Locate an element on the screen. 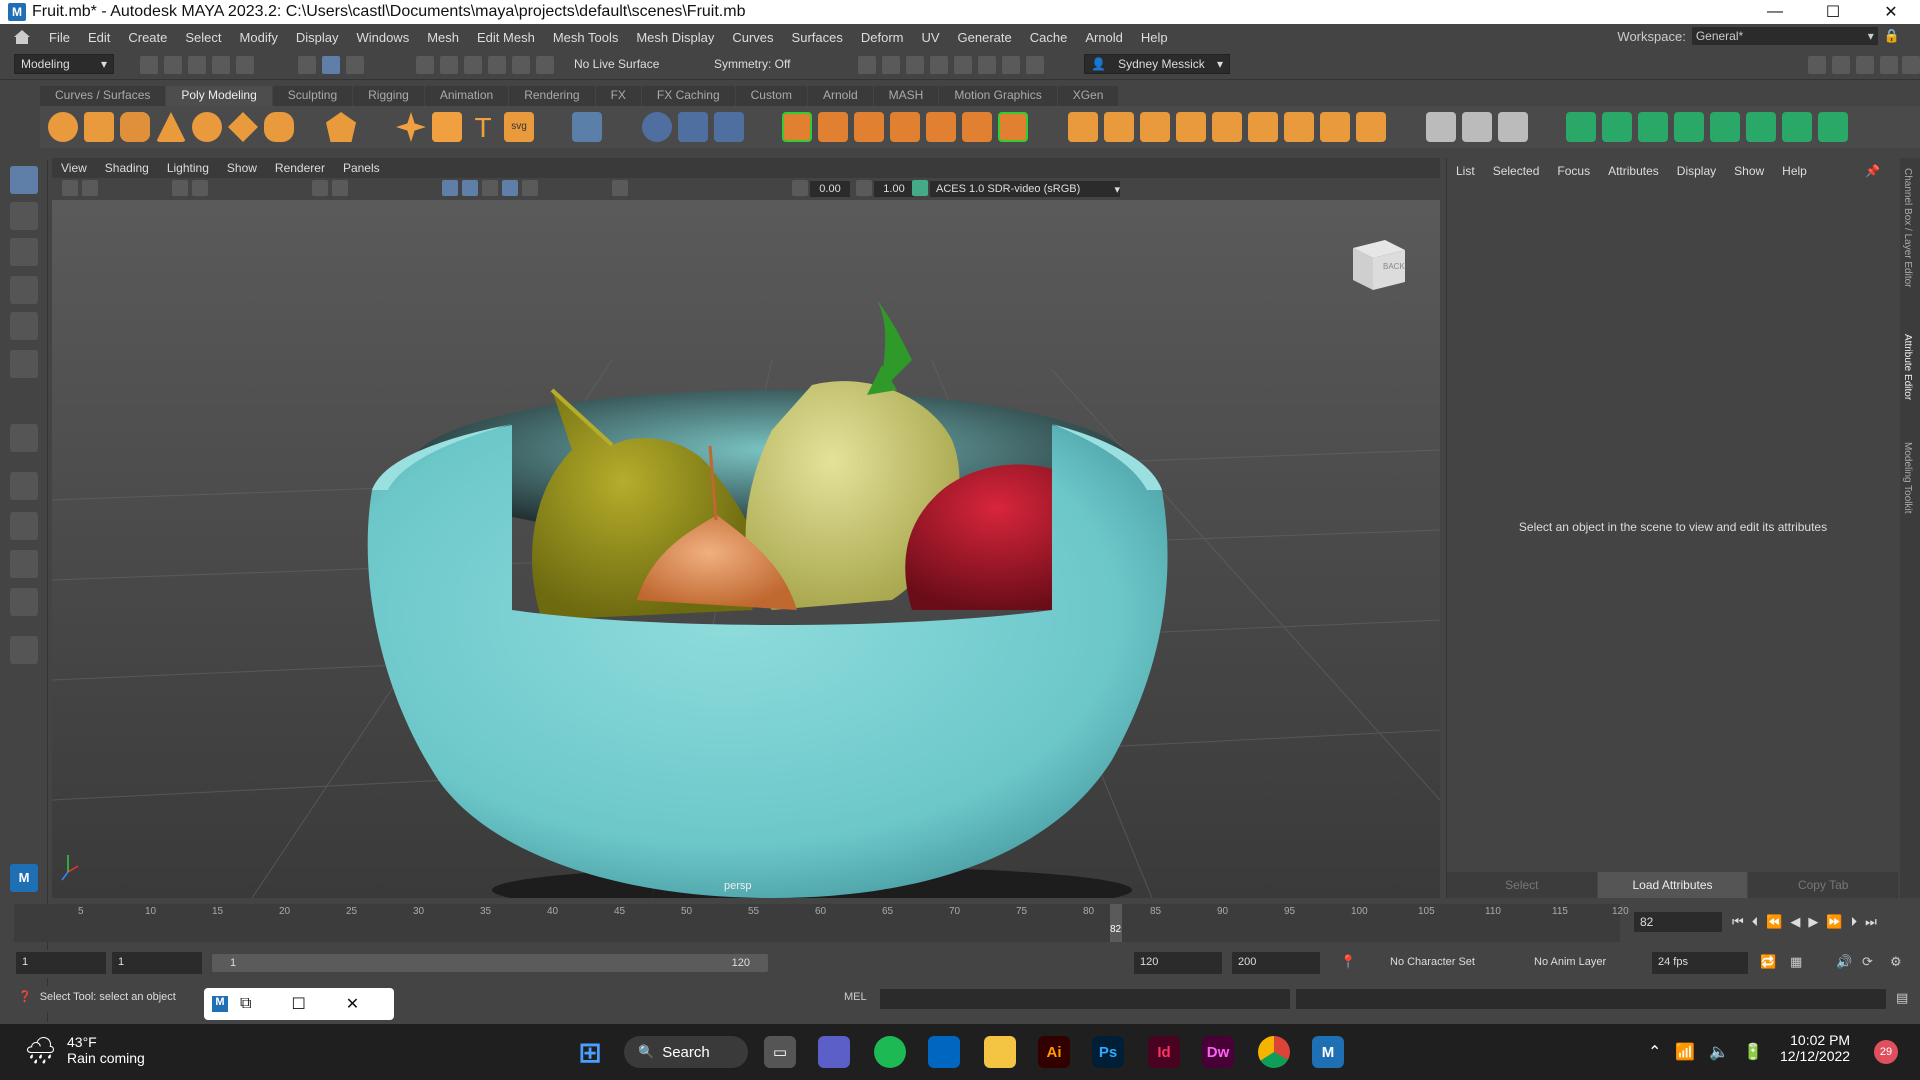 Image resolution: width=1920 pixels, height=1080 pixels. grid-icon is located at coordinates (320, 188).